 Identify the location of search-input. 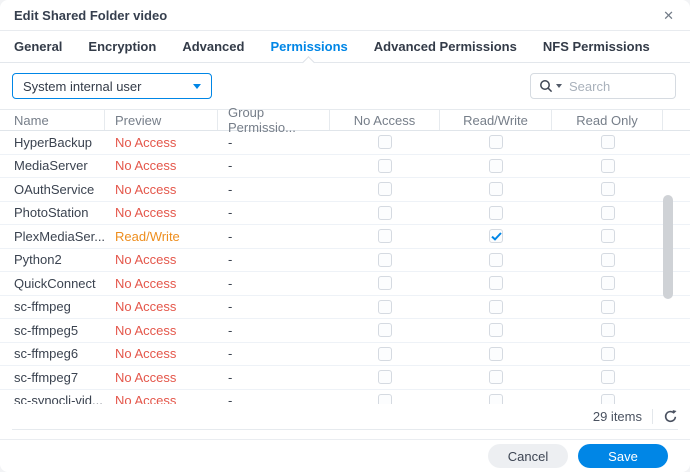
(618, 86).